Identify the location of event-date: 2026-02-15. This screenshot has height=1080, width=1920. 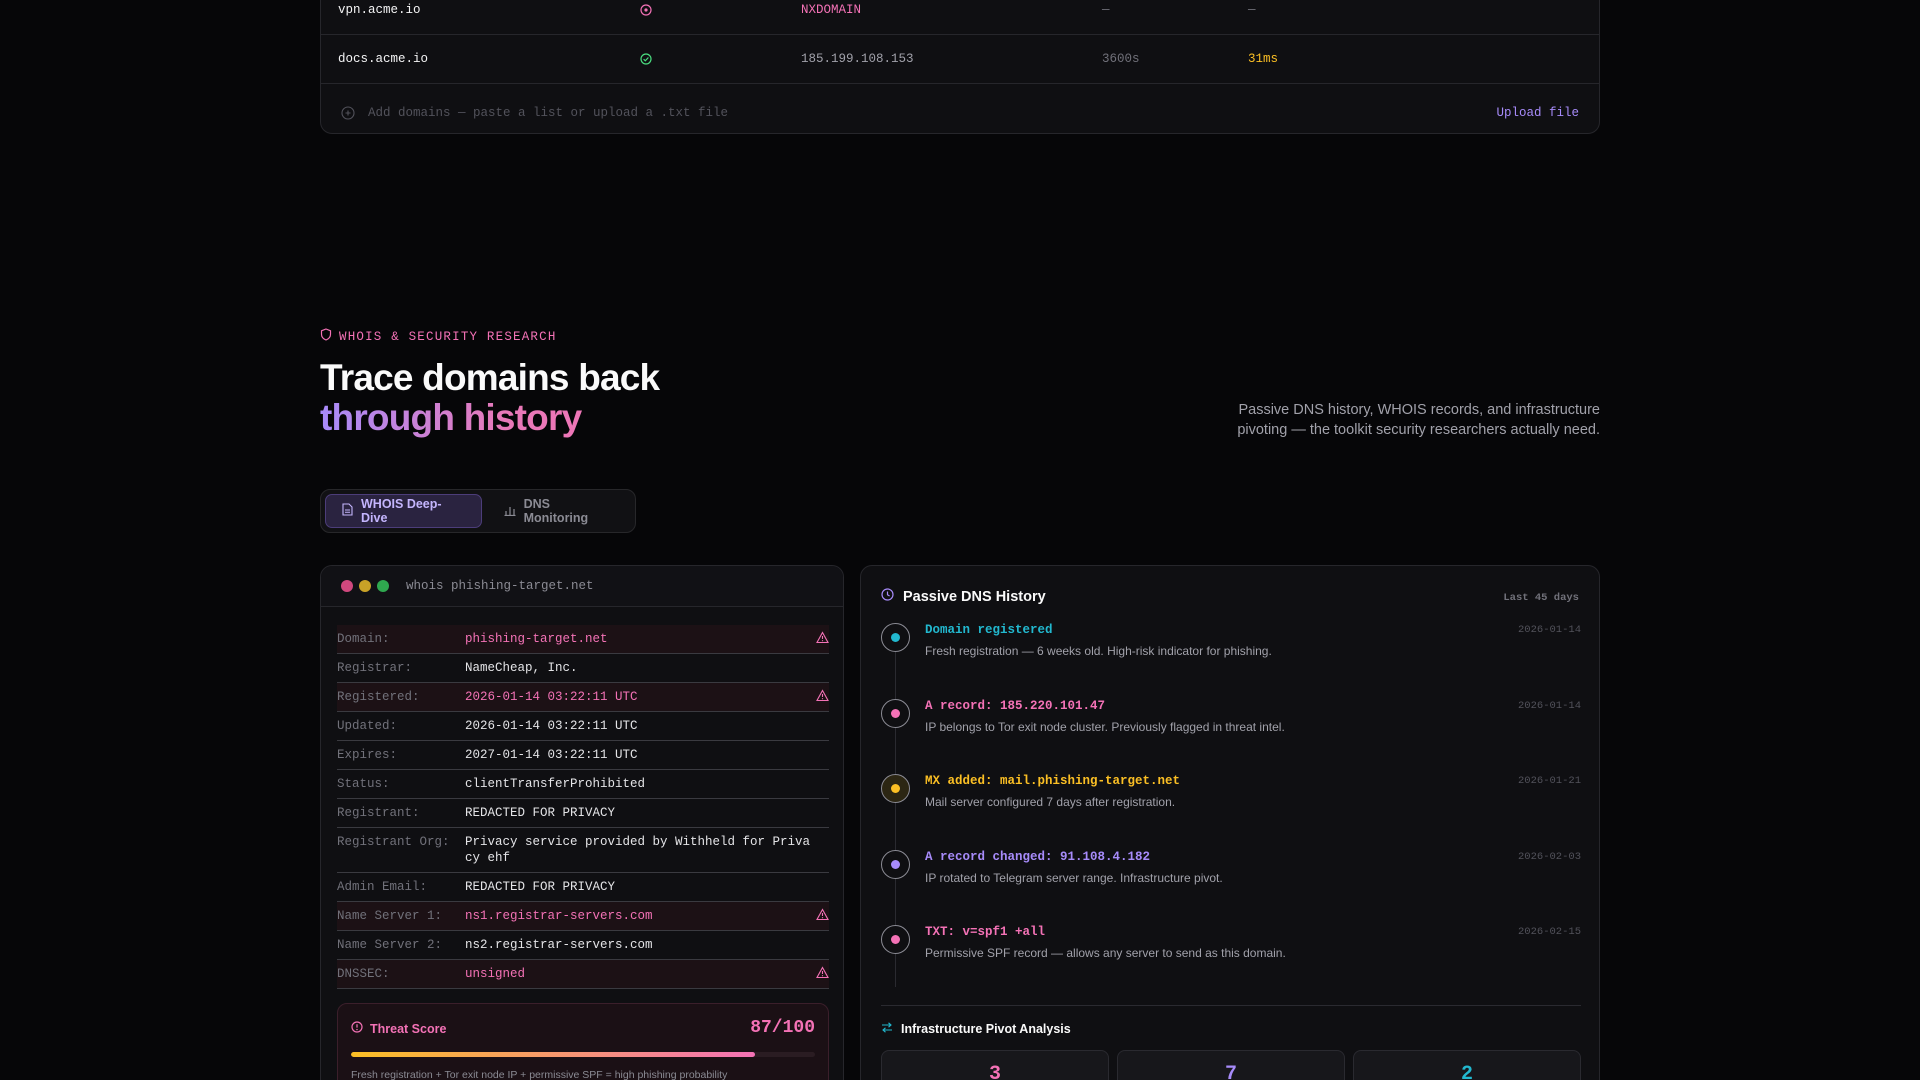
(1549, 932).